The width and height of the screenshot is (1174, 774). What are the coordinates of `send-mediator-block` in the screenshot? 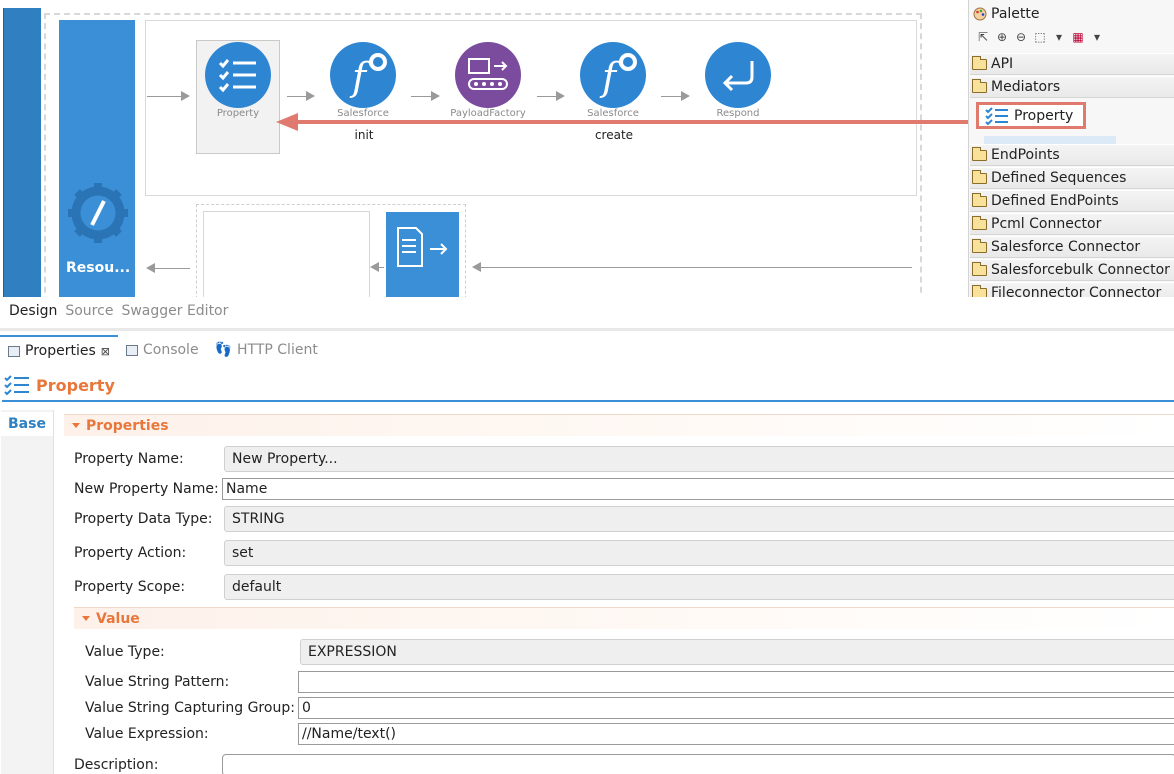 It's located at (422, 254).